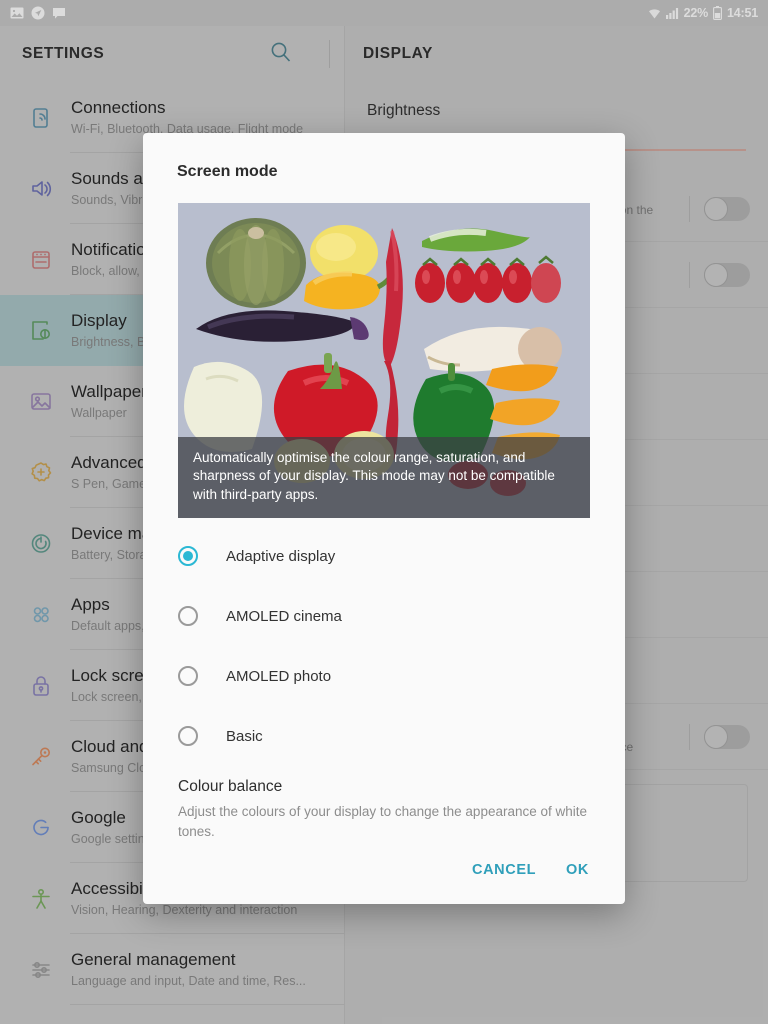 This screenshot has width=768, height=1024. I want to click on radio-option-label: AMOLED cinema, so click(284, 616).